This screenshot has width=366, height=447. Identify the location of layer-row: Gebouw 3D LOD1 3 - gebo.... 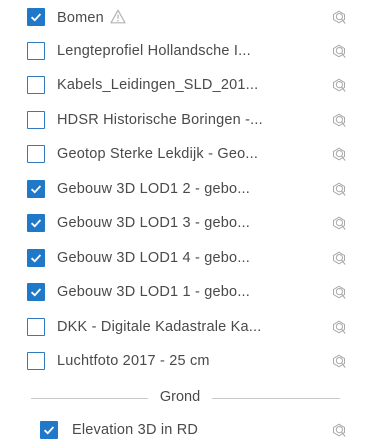
(183, 223).